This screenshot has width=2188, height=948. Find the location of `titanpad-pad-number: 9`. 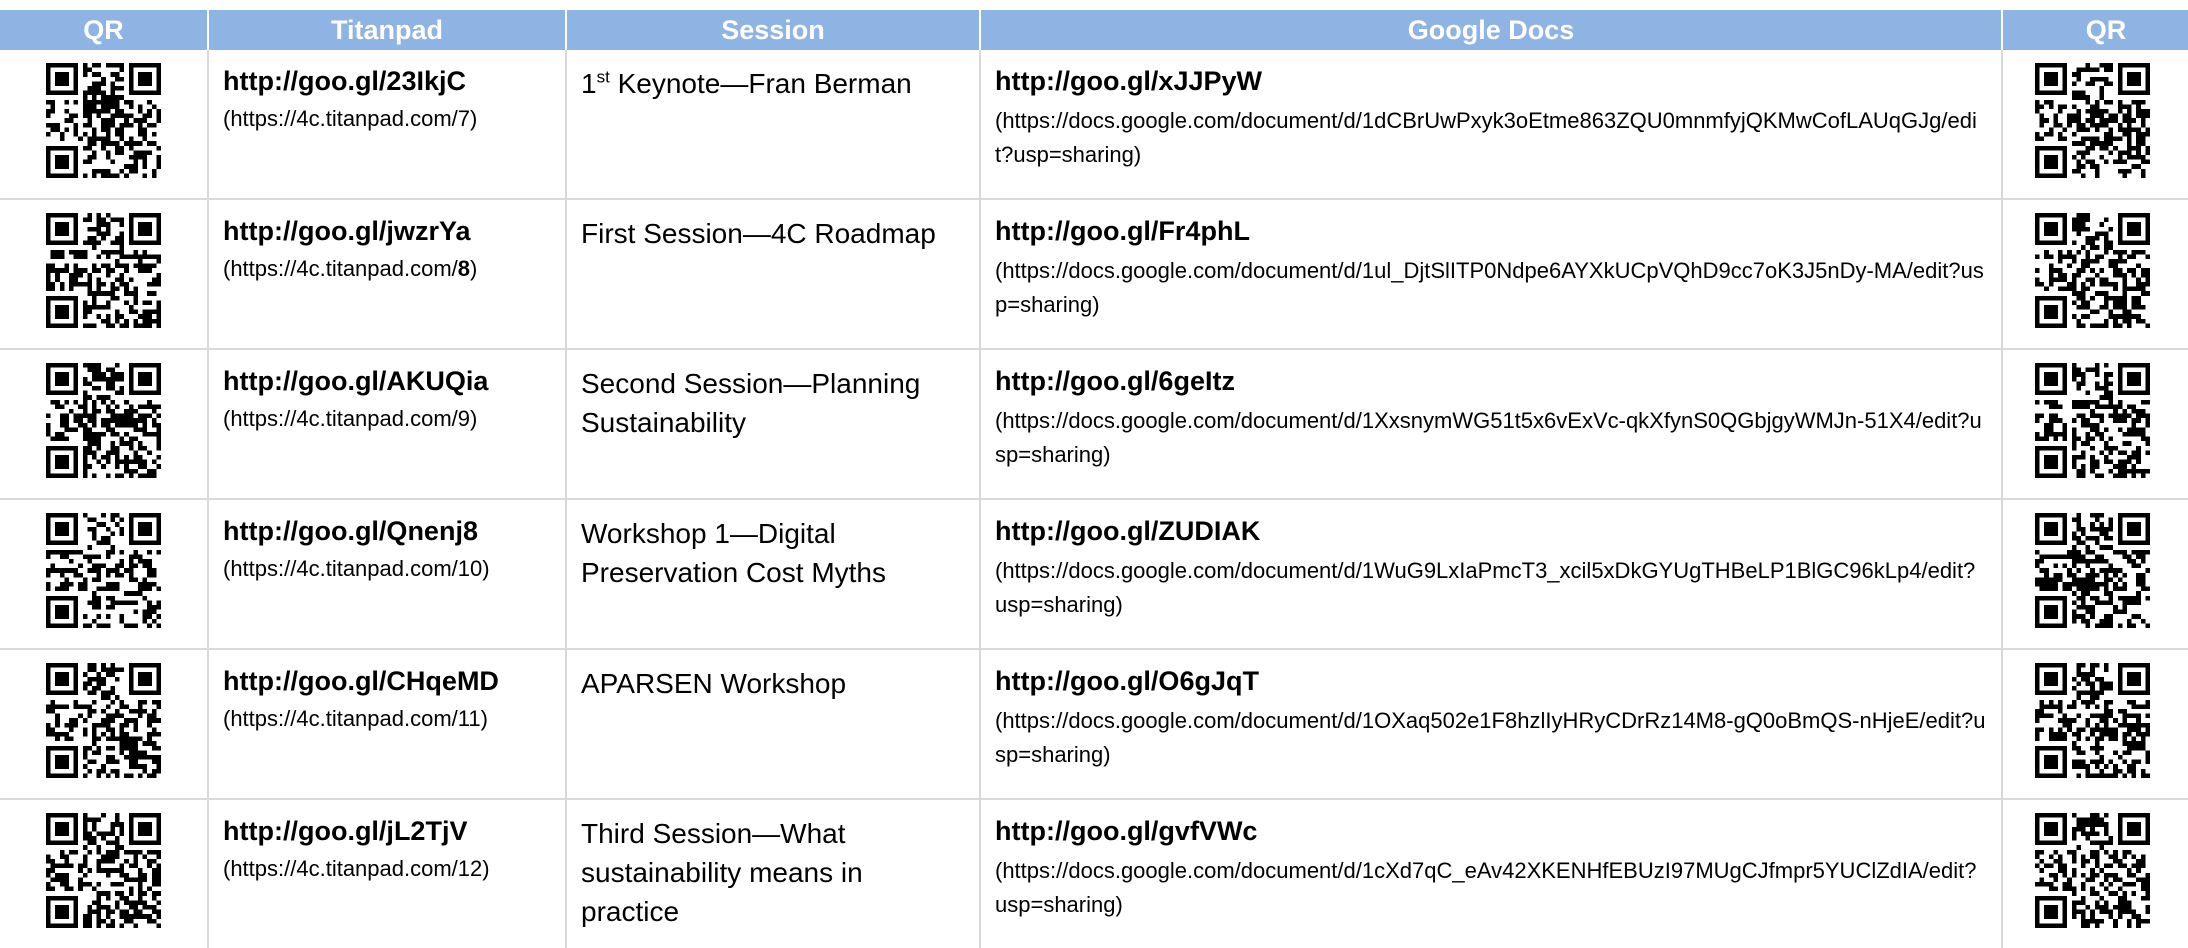

titanpad-pad-number: 9 is located at coordinates (464, 418).